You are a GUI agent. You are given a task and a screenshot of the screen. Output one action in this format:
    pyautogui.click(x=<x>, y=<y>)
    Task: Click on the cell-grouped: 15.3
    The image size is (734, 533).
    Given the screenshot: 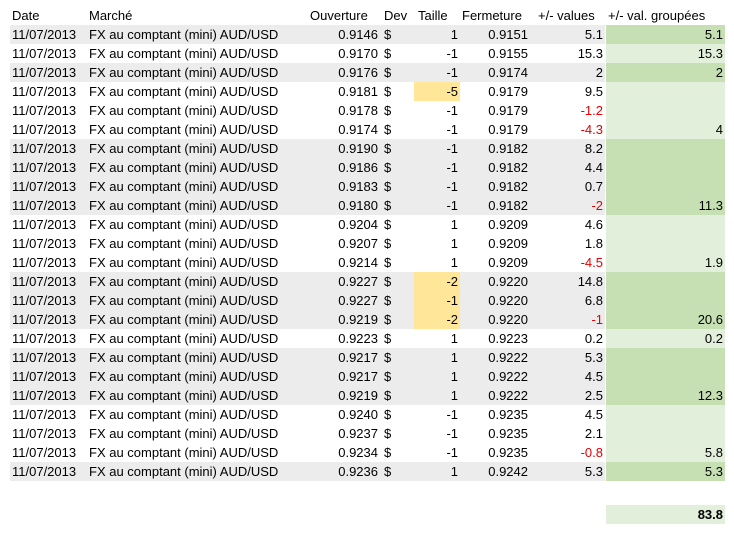 What is the action you would take?
    pyautogui.click(x=665, y=53)
    